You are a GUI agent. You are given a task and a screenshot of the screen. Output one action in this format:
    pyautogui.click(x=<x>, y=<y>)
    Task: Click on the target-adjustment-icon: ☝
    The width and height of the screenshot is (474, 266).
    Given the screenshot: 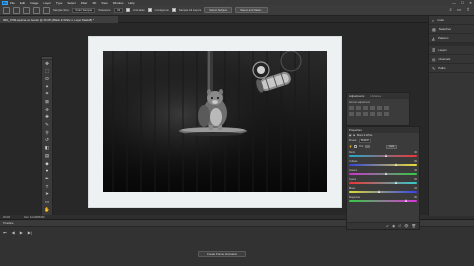 What is the action you would take?
    pyautogui.click(x=350, y=146)
    